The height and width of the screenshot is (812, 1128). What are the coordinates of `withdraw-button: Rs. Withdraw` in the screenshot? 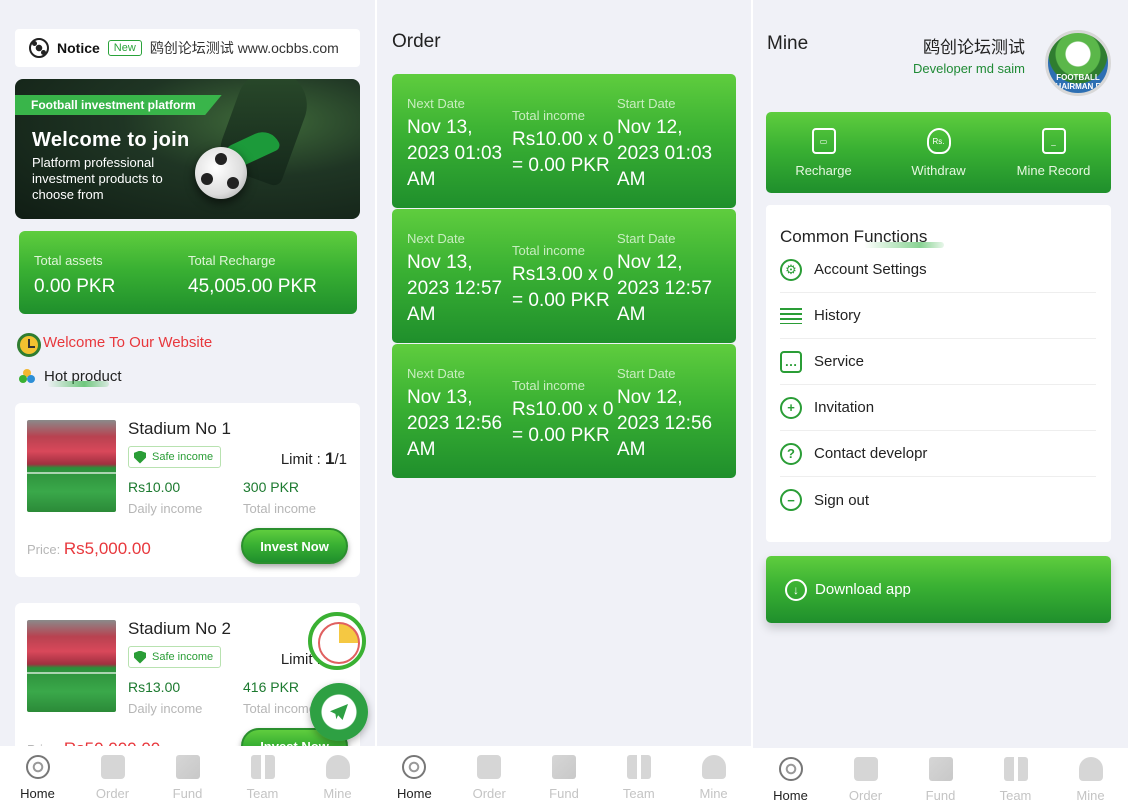 It's located at (938, 152).